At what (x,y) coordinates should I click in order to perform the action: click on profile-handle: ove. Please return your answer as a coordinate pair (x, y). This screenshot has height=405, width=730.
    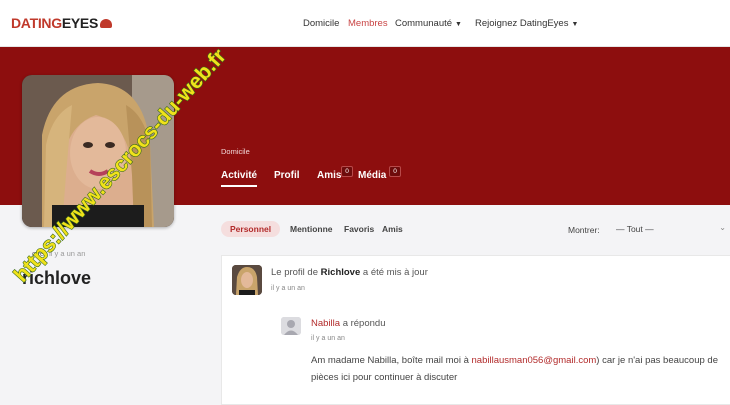
    Looking at the image, I should click on (38, 253).